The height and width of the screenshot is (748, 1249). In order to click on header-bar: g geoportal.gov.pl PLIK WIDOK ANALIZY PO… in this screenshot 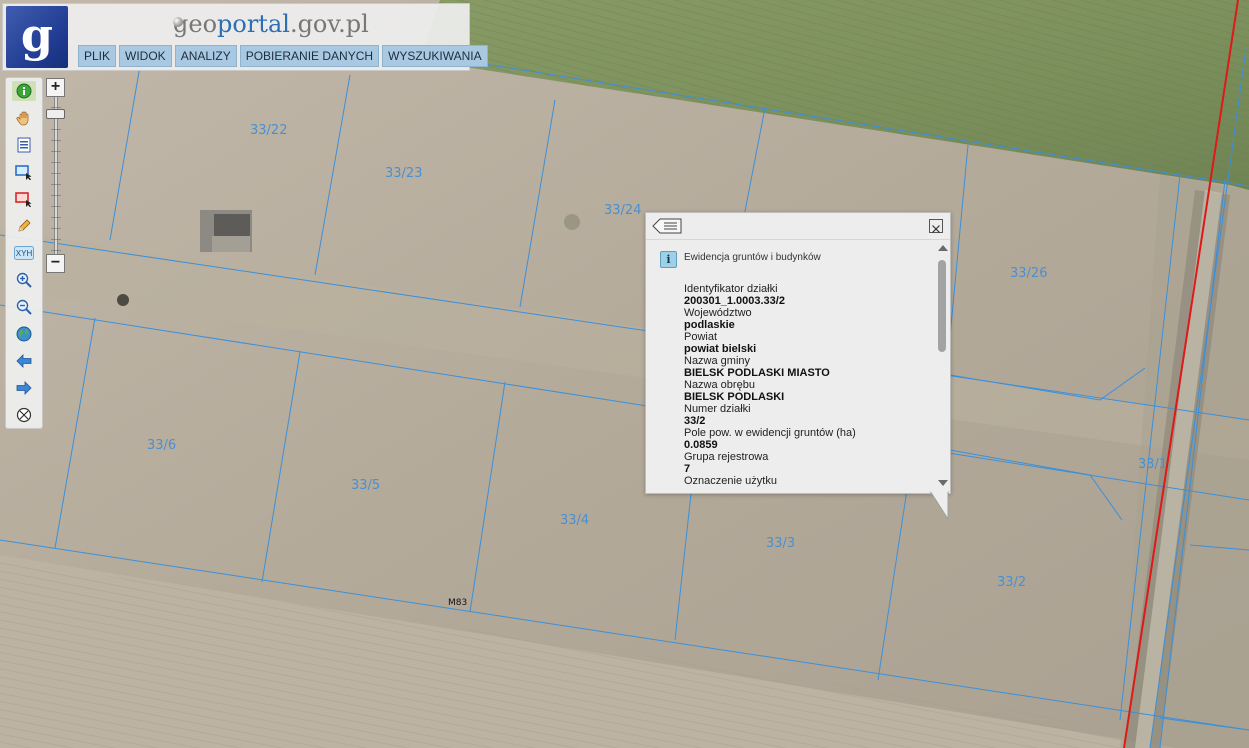, I will do `click(245, 37)`.